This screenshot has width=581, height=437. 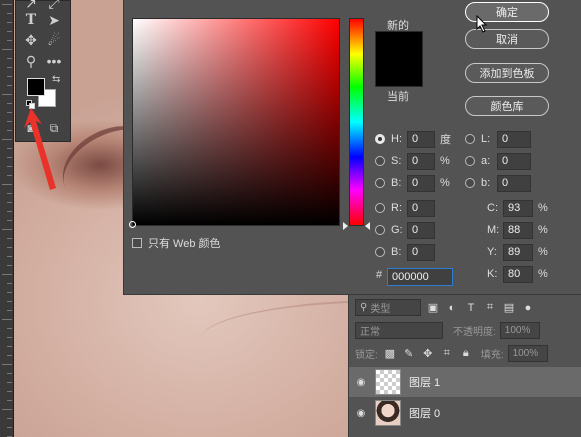 I want to click on lock-transparent-icon: ▩, so click(x=390, y=354).